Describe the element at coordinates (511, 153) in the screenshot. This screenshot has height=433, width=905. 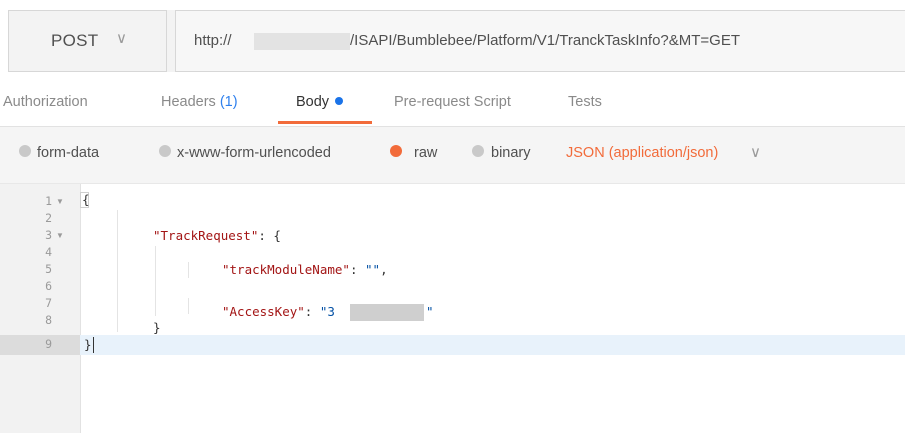
I see `binary-label: binary` at that location.